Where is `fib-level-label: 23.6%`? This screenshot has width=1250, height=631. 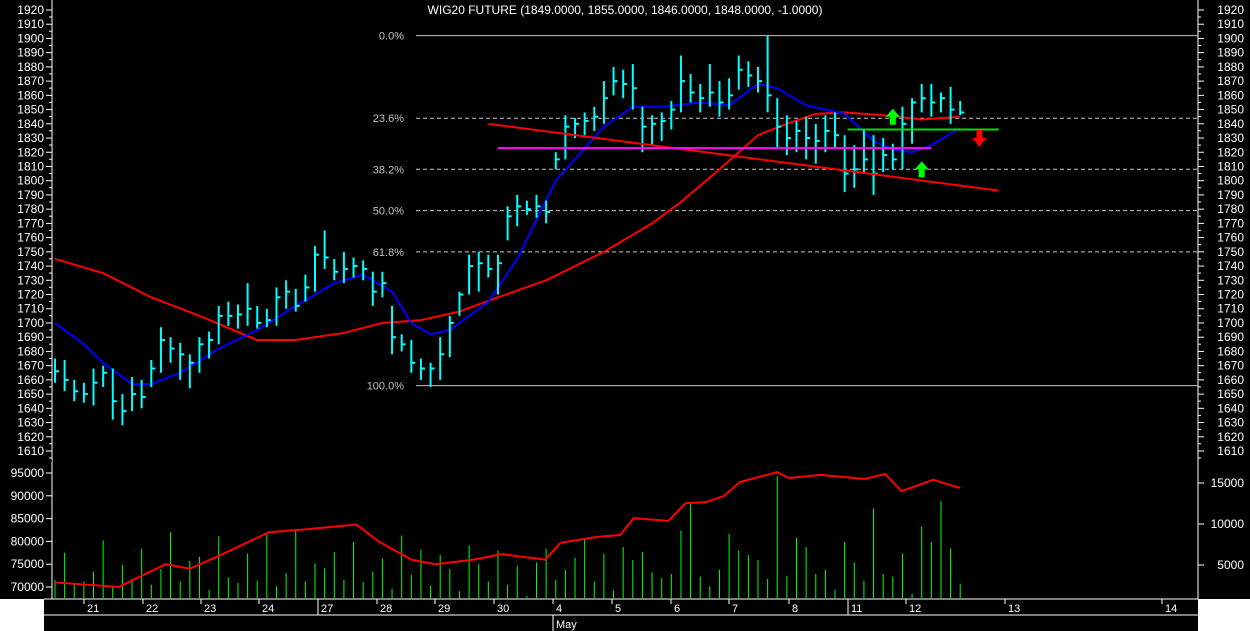 fib-level-label: 23.6% is located at coordinates (388, 119).